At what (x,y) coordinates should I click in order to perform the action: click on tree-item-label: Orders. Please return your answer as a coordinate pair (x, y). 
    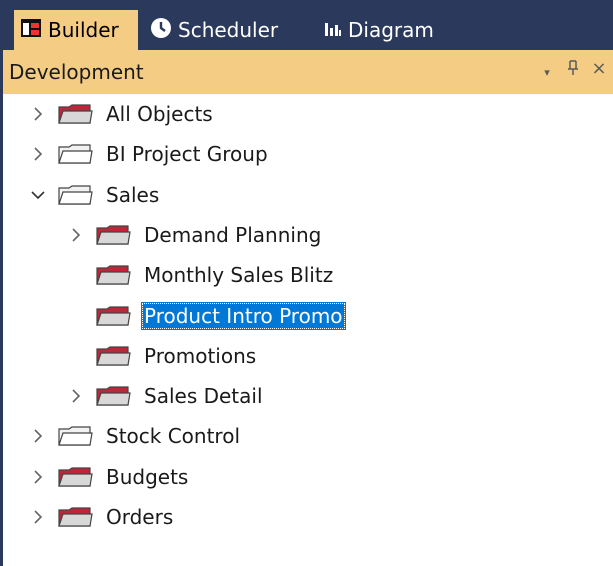
    Looking at the image, I should click on (139, 517).